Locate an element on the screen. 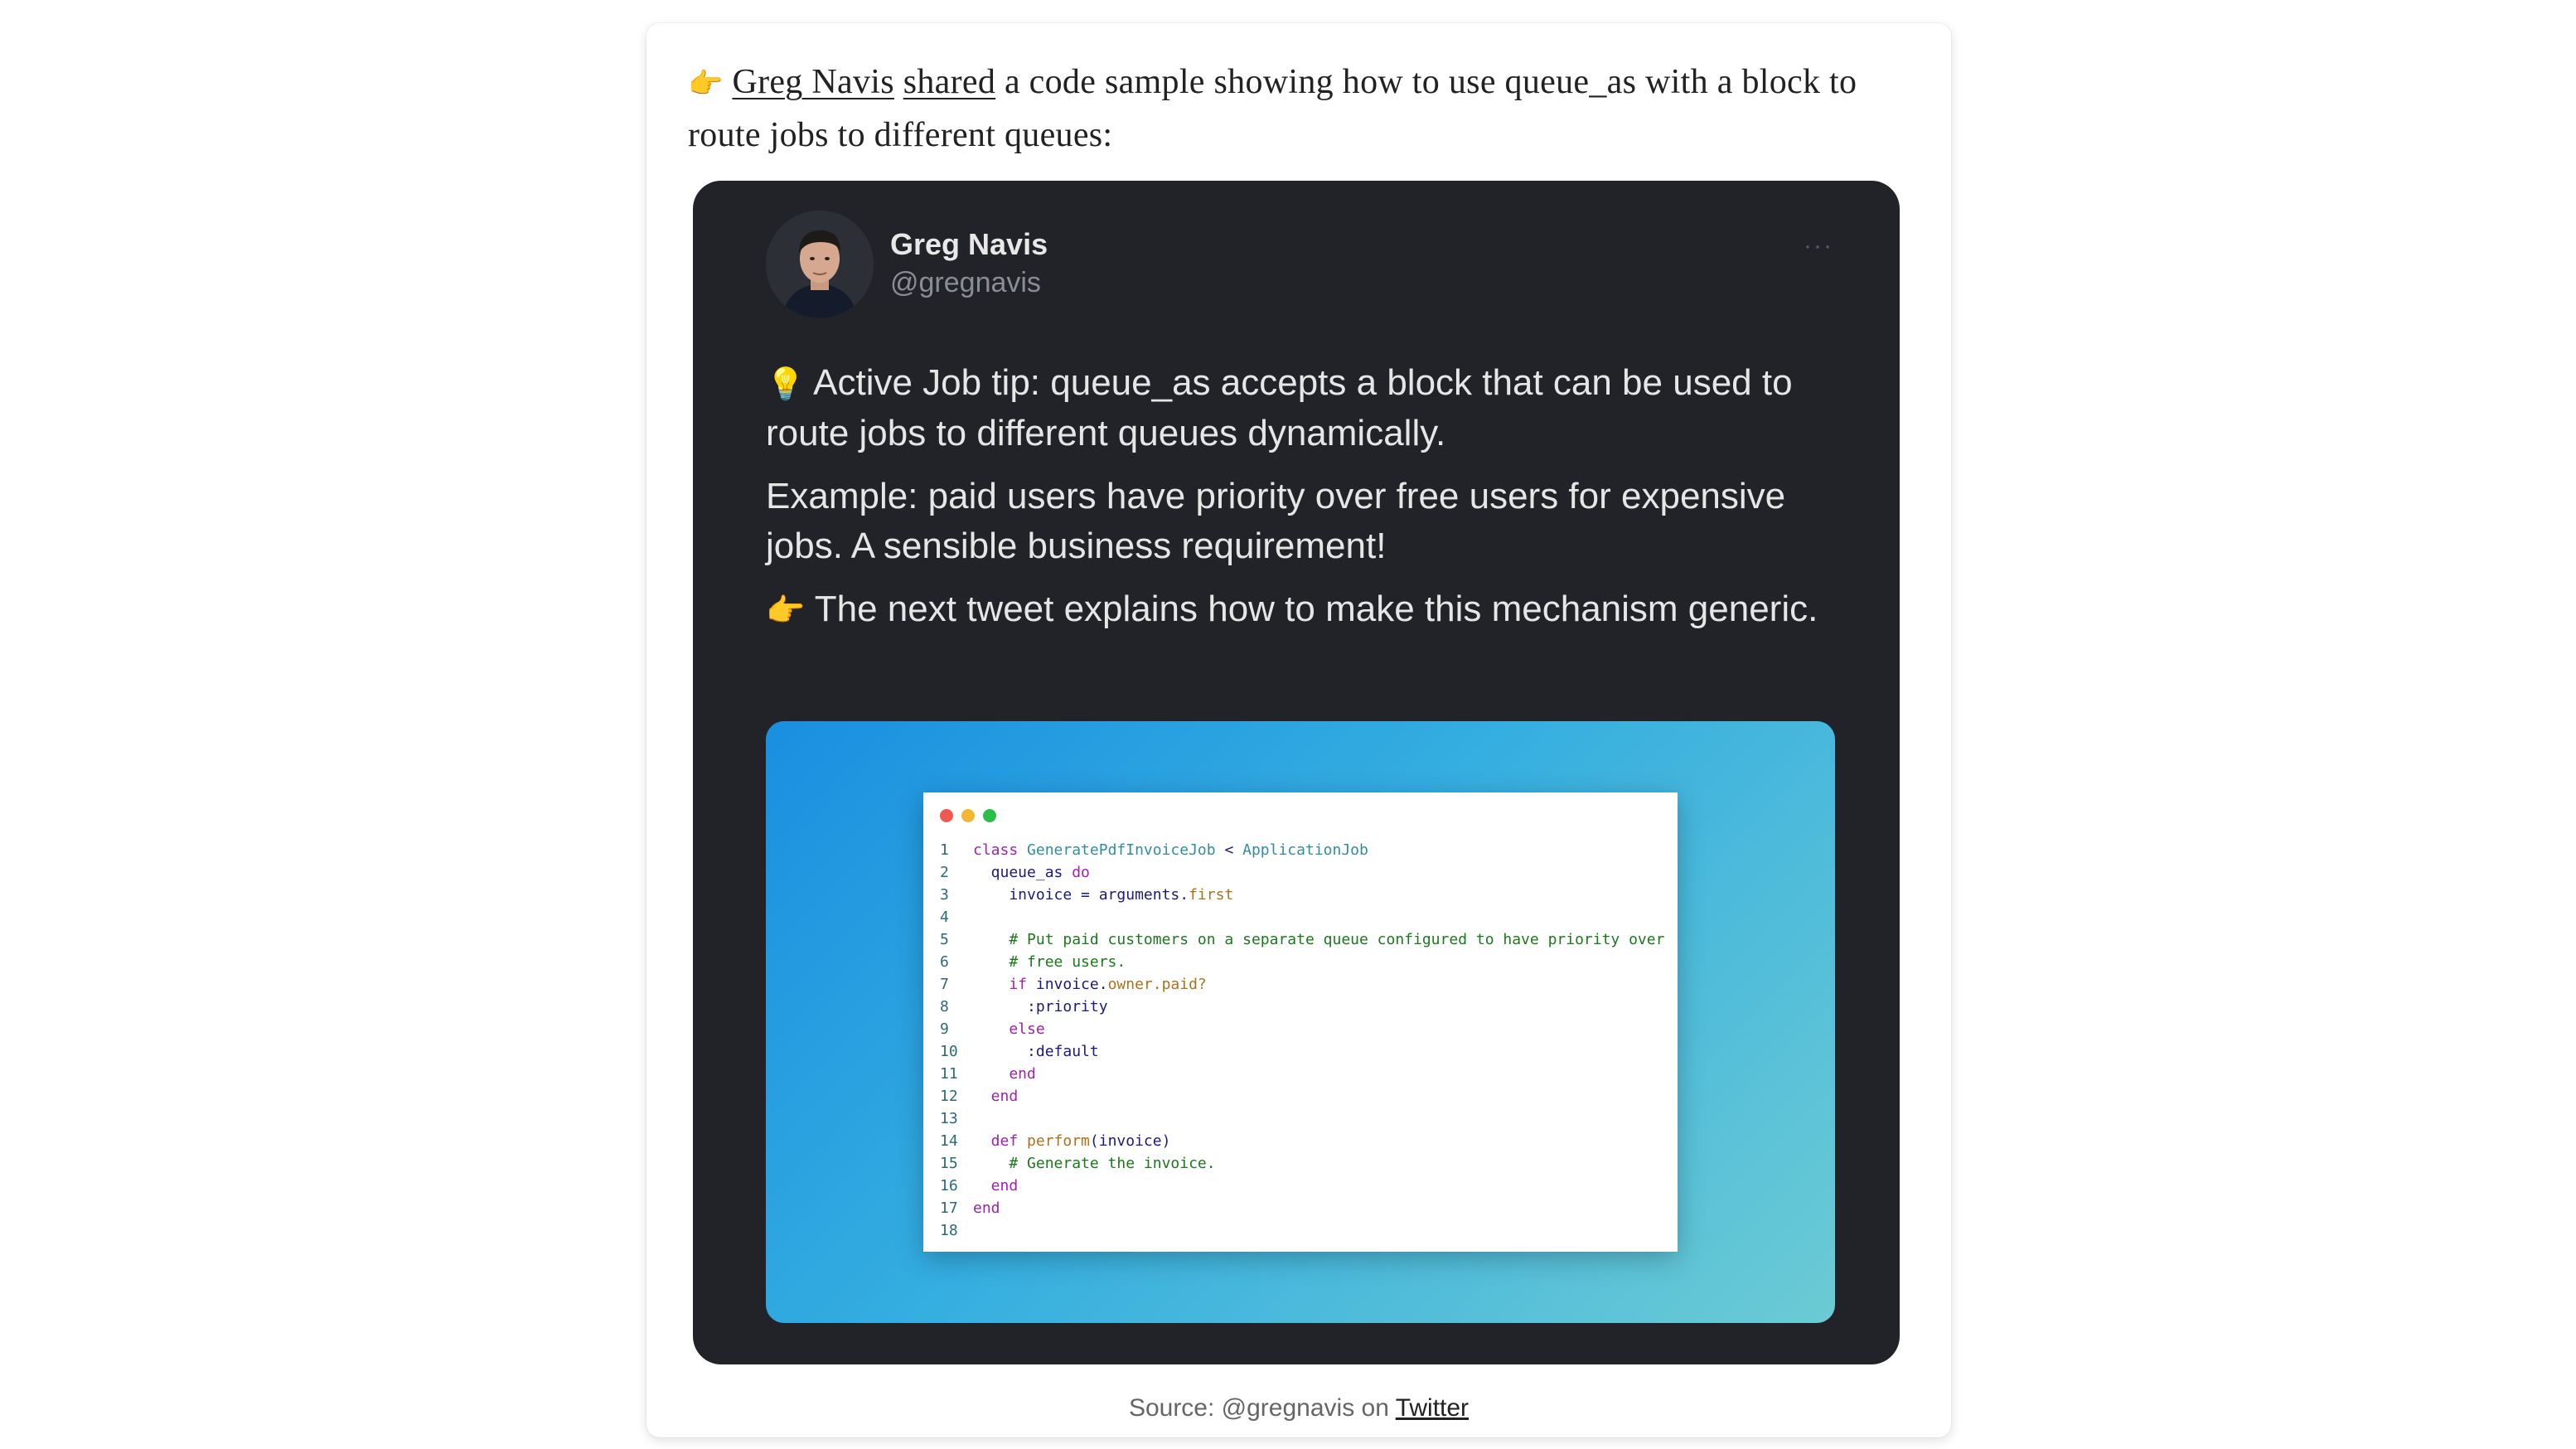 The image size is (2576, 1449). lightbulb-icon: 💡 is located at coordinates (786, 384).